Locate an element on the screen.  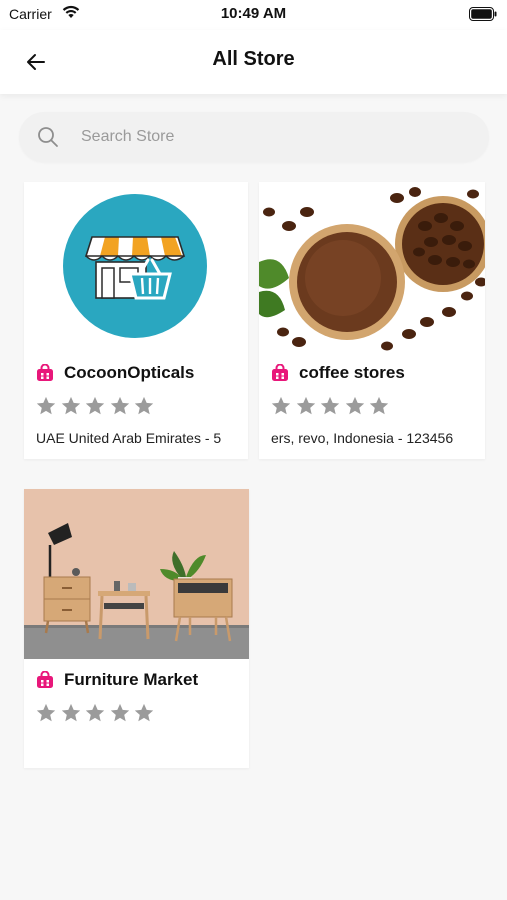
header-bar: All Store is located at coordinates (253, 62).